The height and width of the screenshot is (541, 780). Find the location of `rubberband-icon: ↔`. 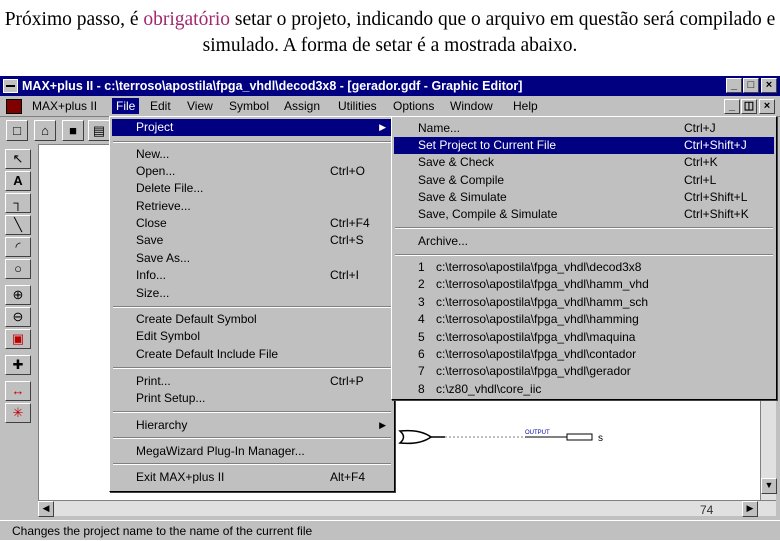

rubberband-icon: ↔ is located at coordinates (18, 391).